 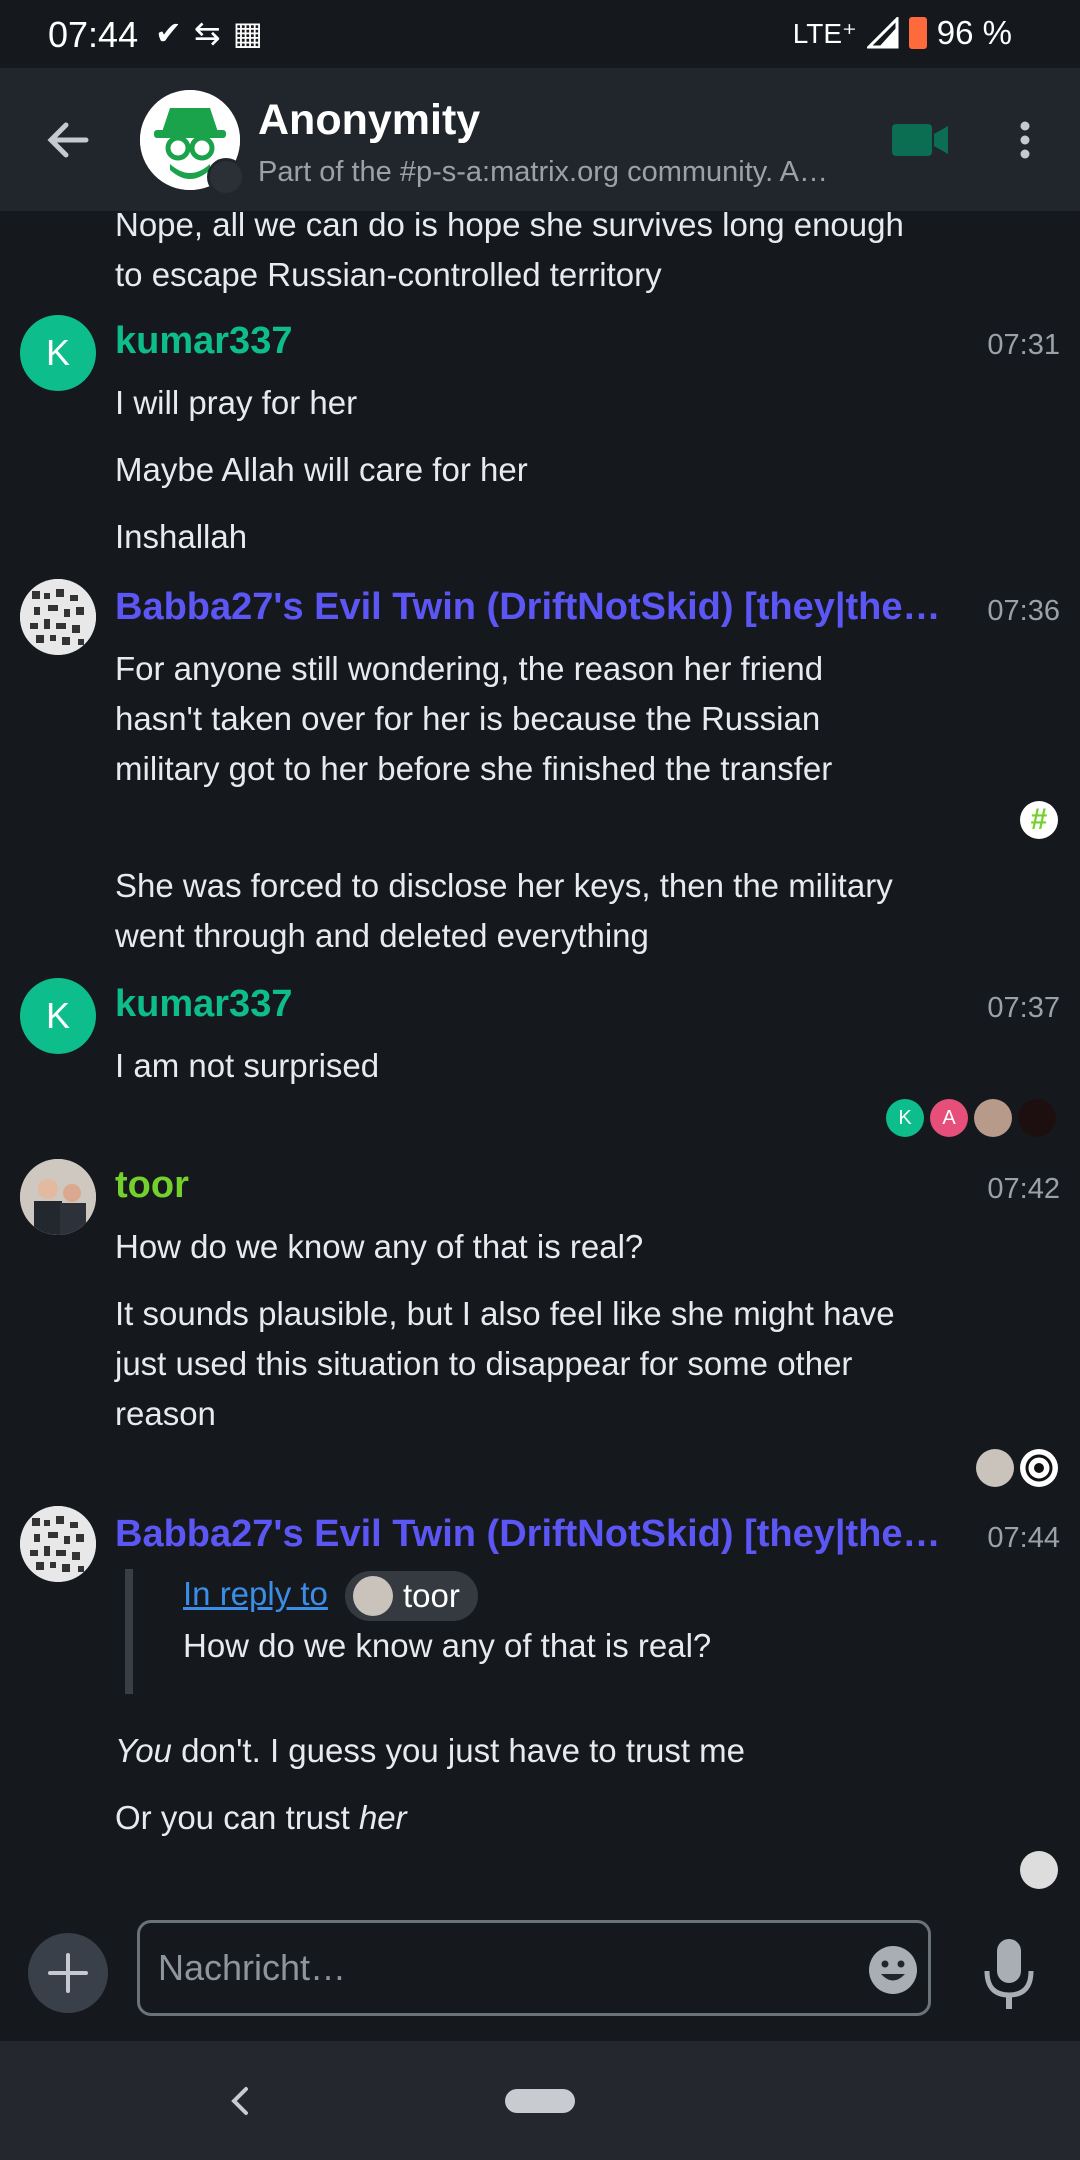 What do you see at coordinates (882, 33) in the screenshot?
I see `signal-icon` at bounding box center [882, 33].